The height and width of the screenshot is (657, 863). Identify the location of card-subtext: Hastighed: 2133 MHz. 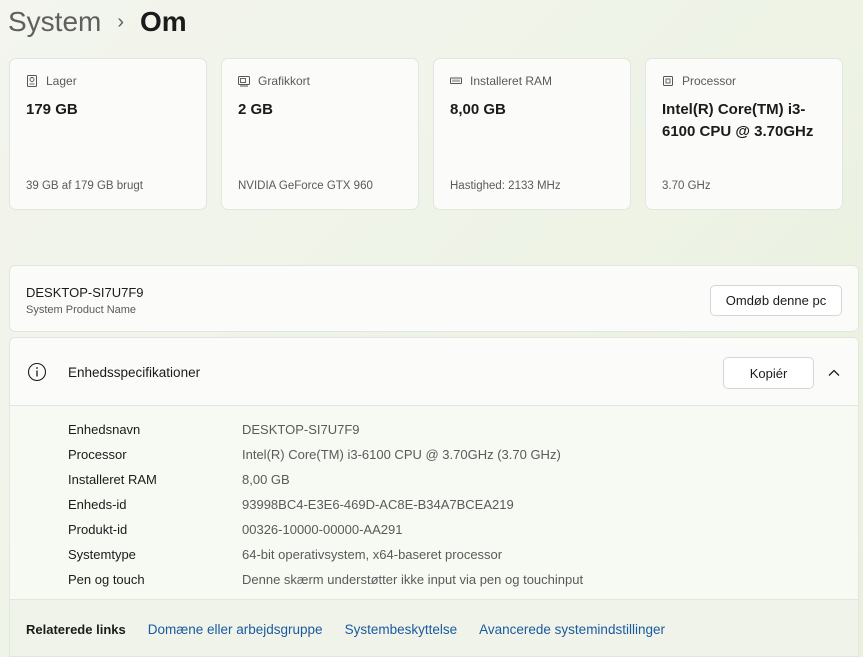
(505, 186).